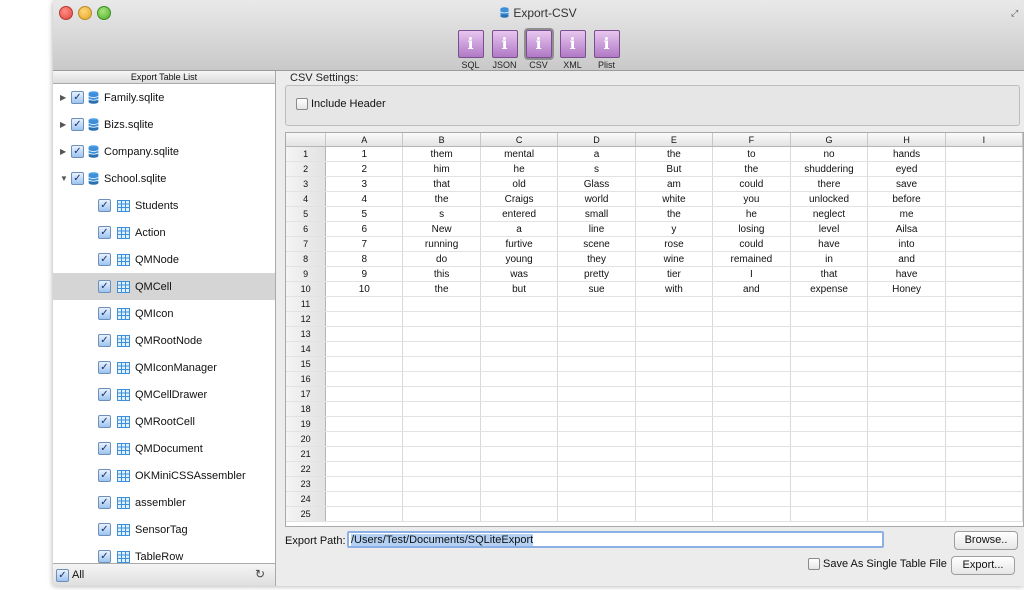 This screenshot has width=1024, height=590. Describe the element at coordinates (674, 199) in the screenshot. I see `table-cell: white` at that location.